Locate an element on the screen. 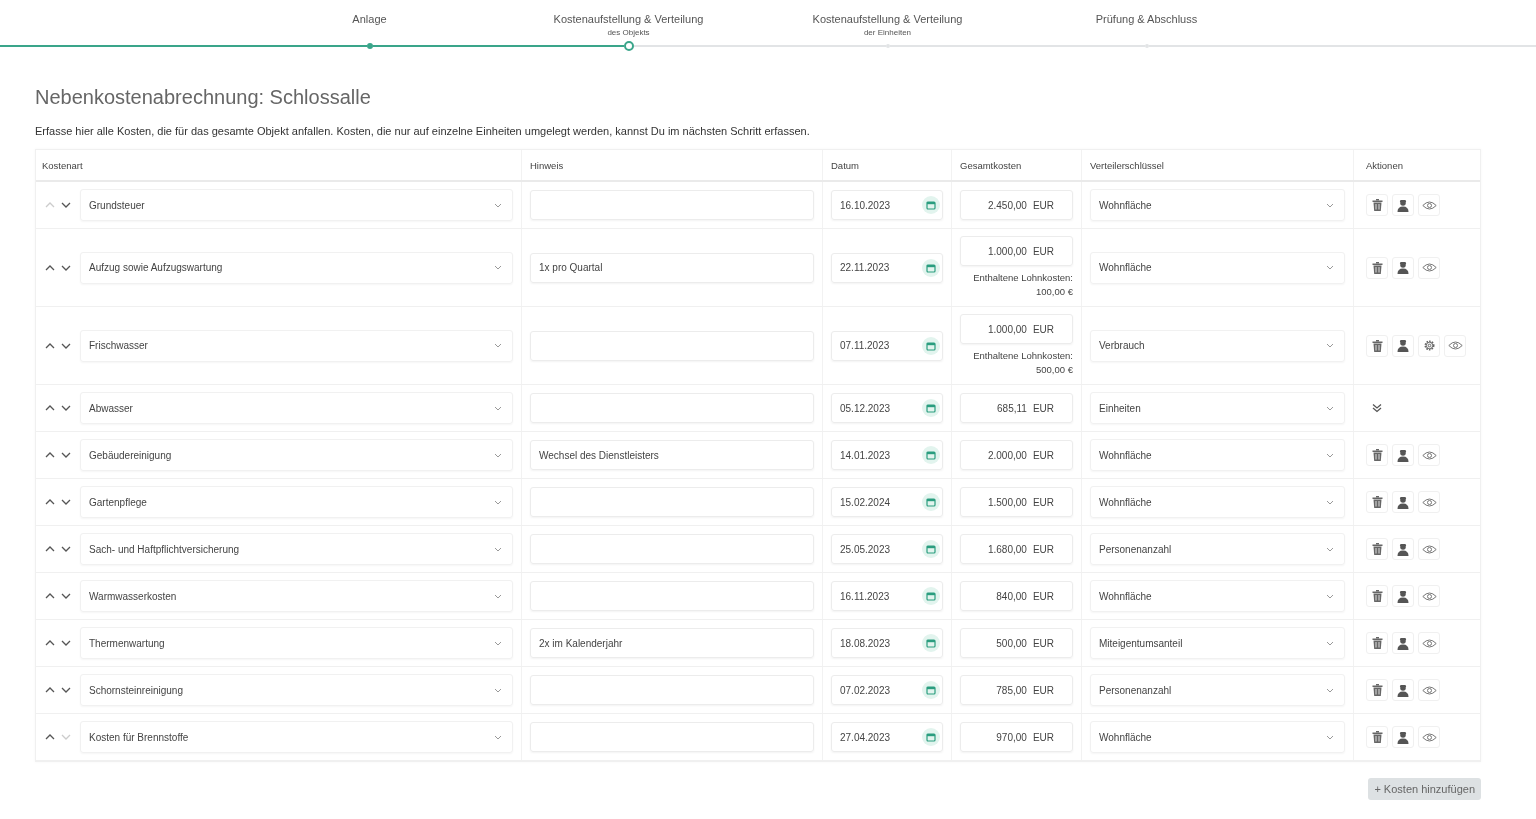 Image resolution: width=1536 pixels, height=819 pixels. date-field: 25.05.2023 is located at coordinates (887, 549).